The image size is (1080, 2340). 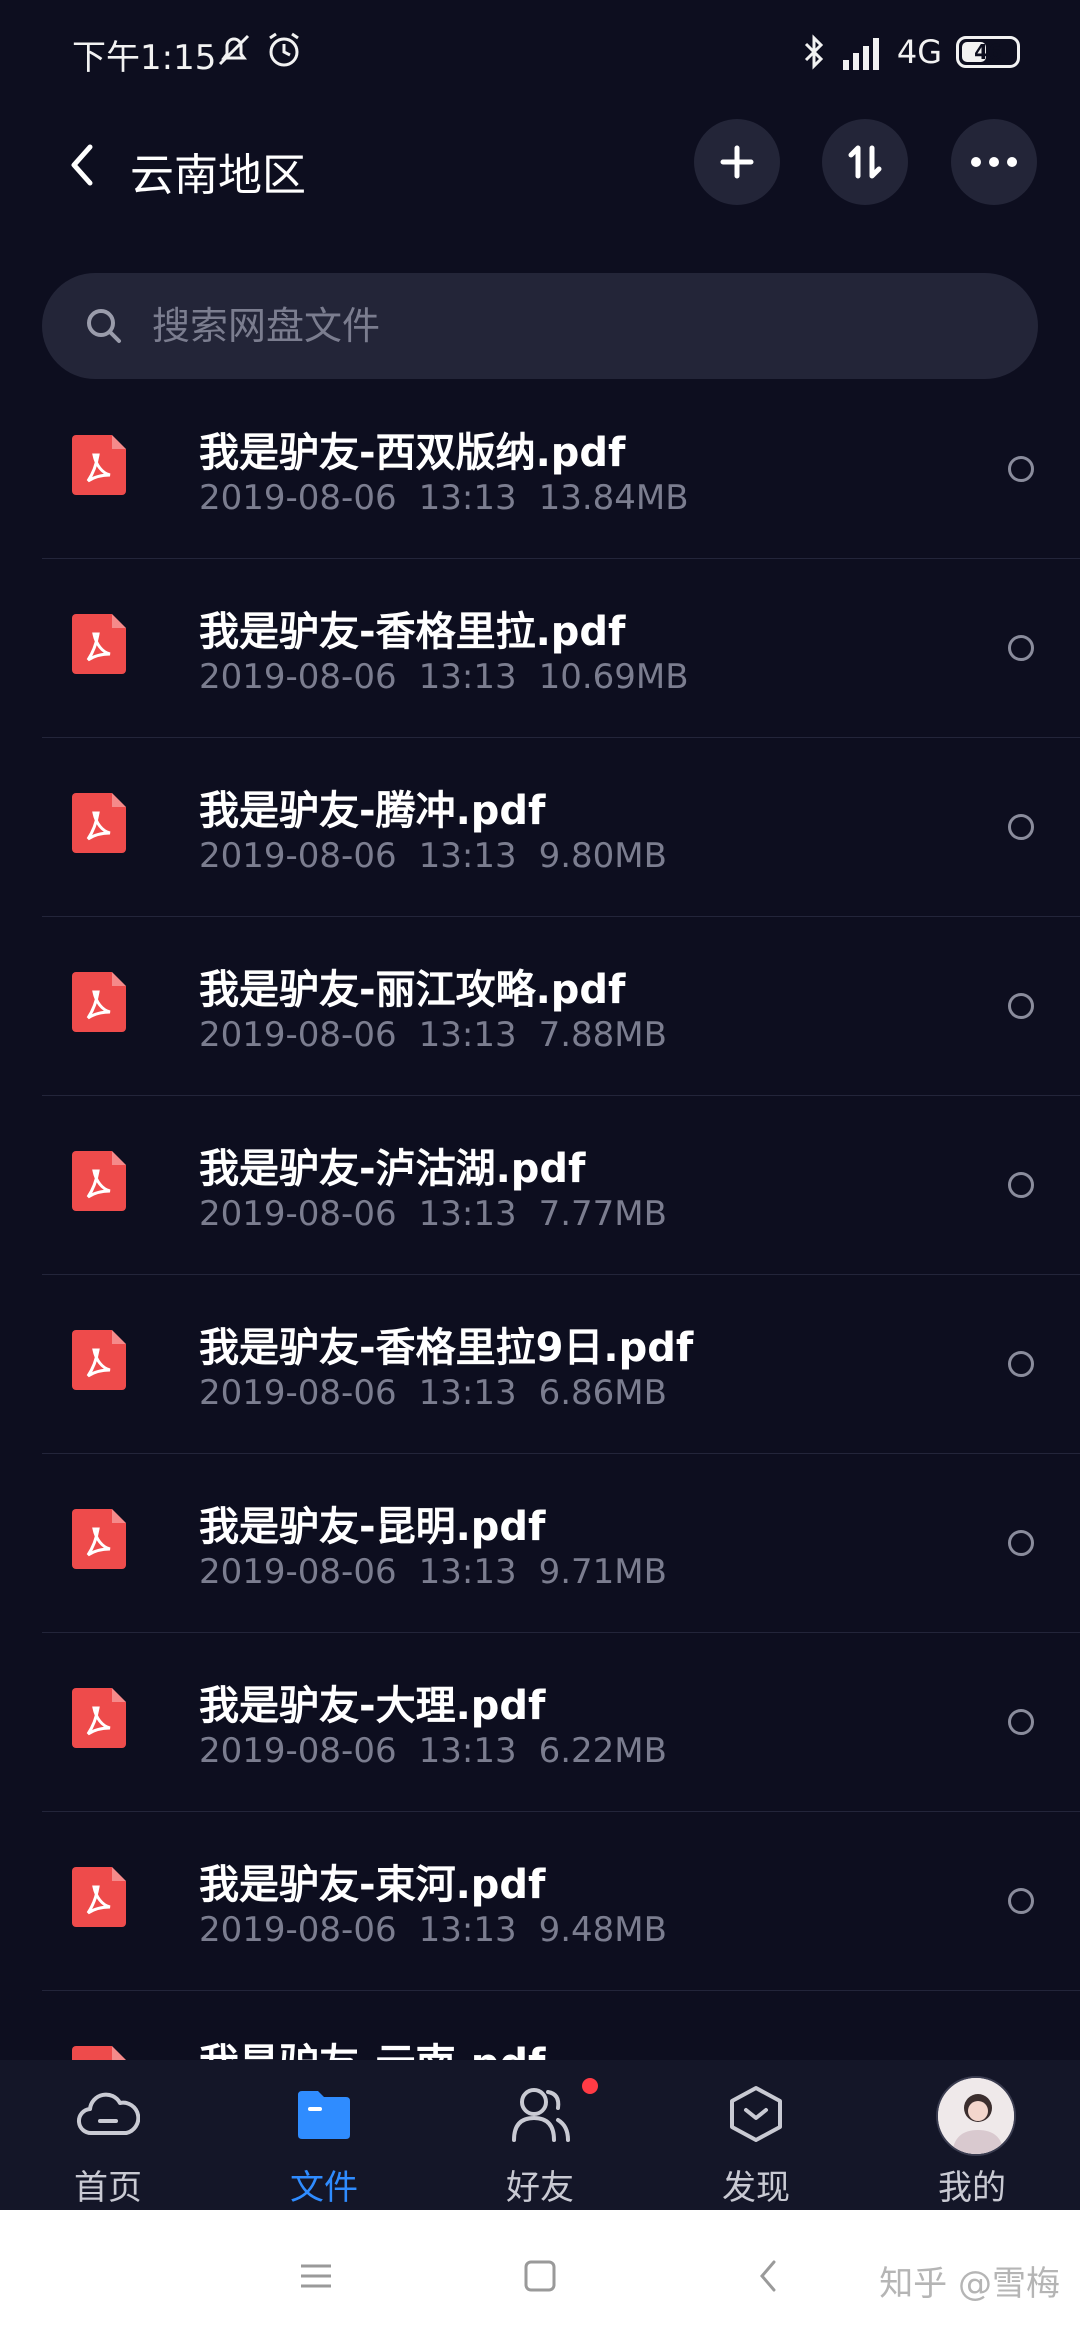 I want to click on system-back-button, so click(x=768, y=2276).